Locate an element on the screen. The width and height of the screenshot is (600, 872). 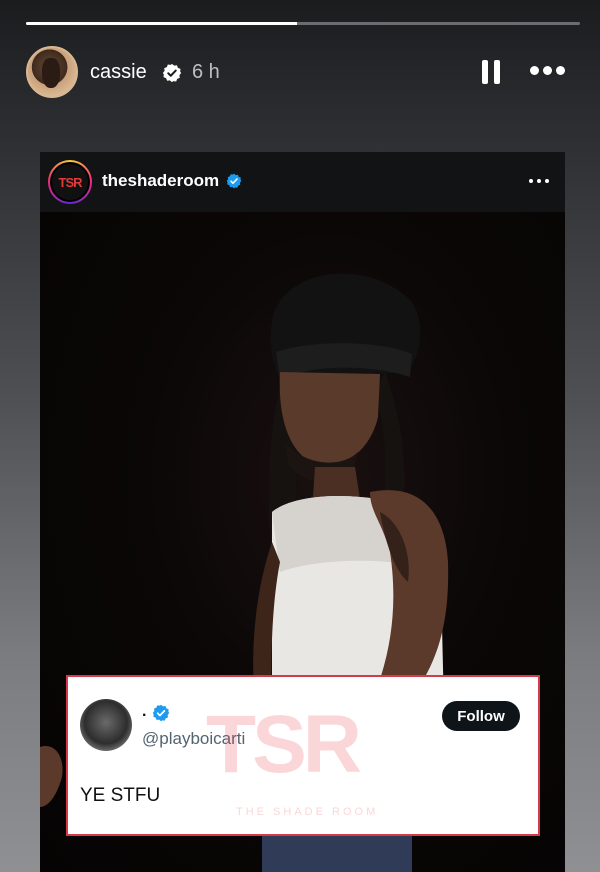
story-timestamp: 6 h is located at coordinates (206, 72).